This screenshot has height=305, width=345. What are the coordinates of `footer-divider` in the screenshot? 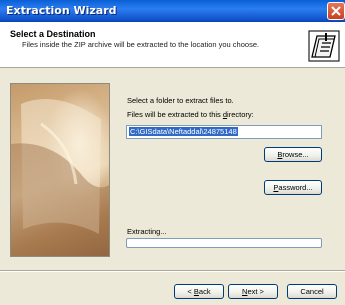 It's located at (172, 271).